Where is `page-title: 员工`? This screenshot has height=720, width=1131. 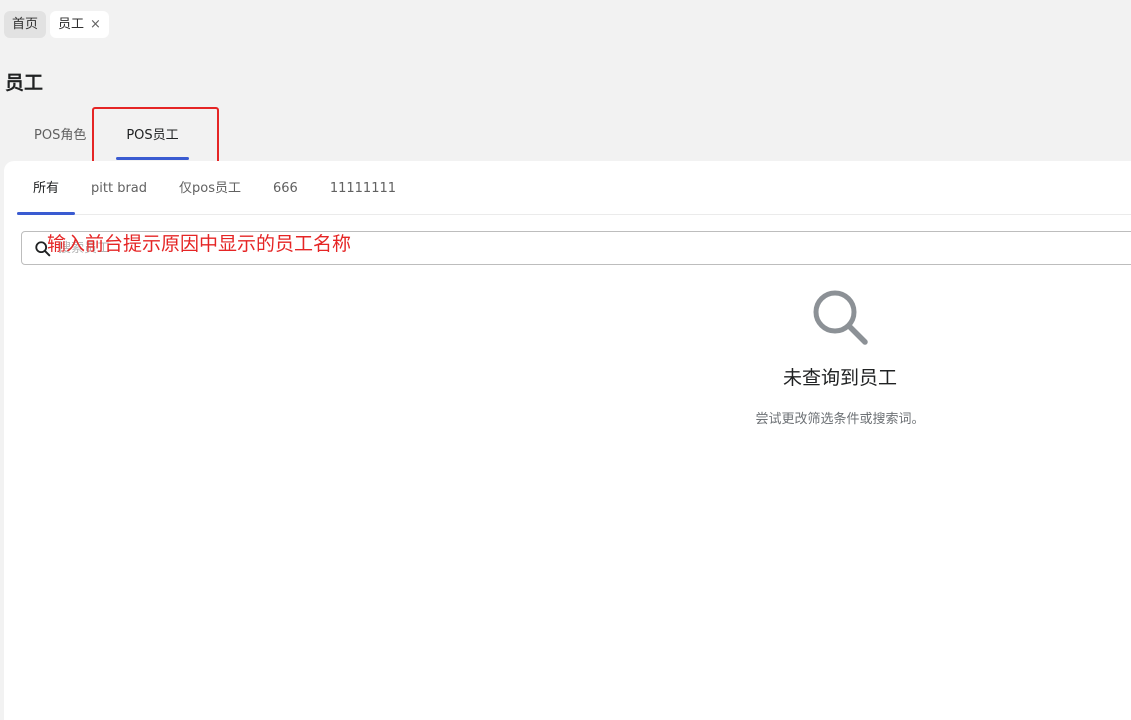 page-title: 员工 is located at coordinates (24, 83).